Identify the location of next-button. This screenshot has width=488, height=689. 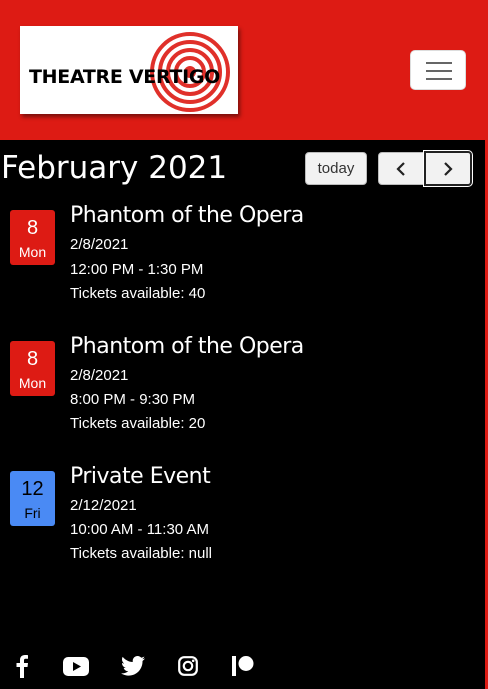
(448, 168).